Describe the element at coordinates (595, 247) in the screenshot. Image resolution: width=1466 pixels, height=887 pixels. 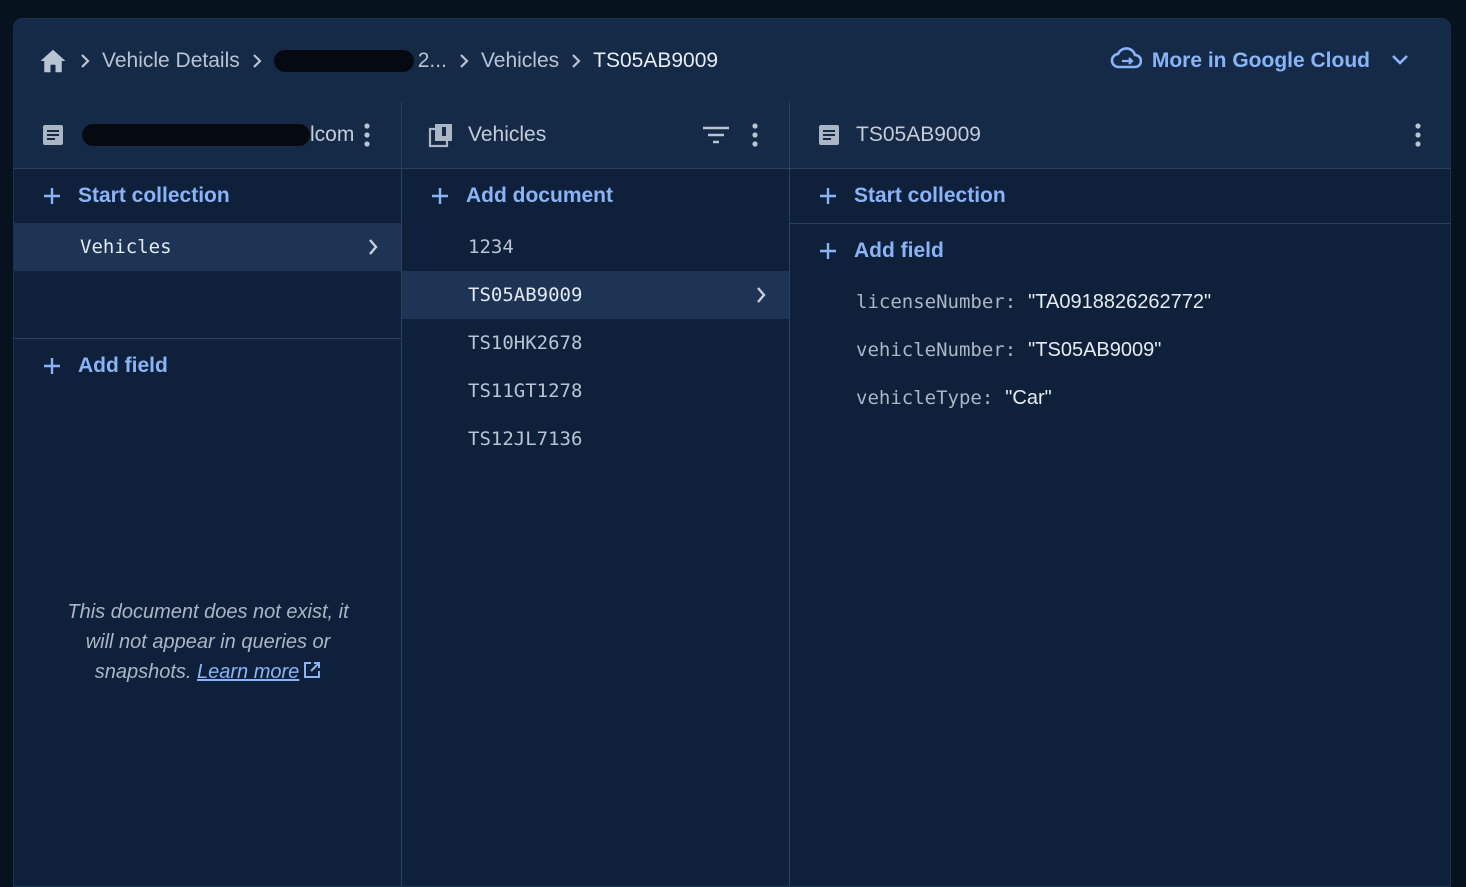
I see `document-item: 1234` at that location.